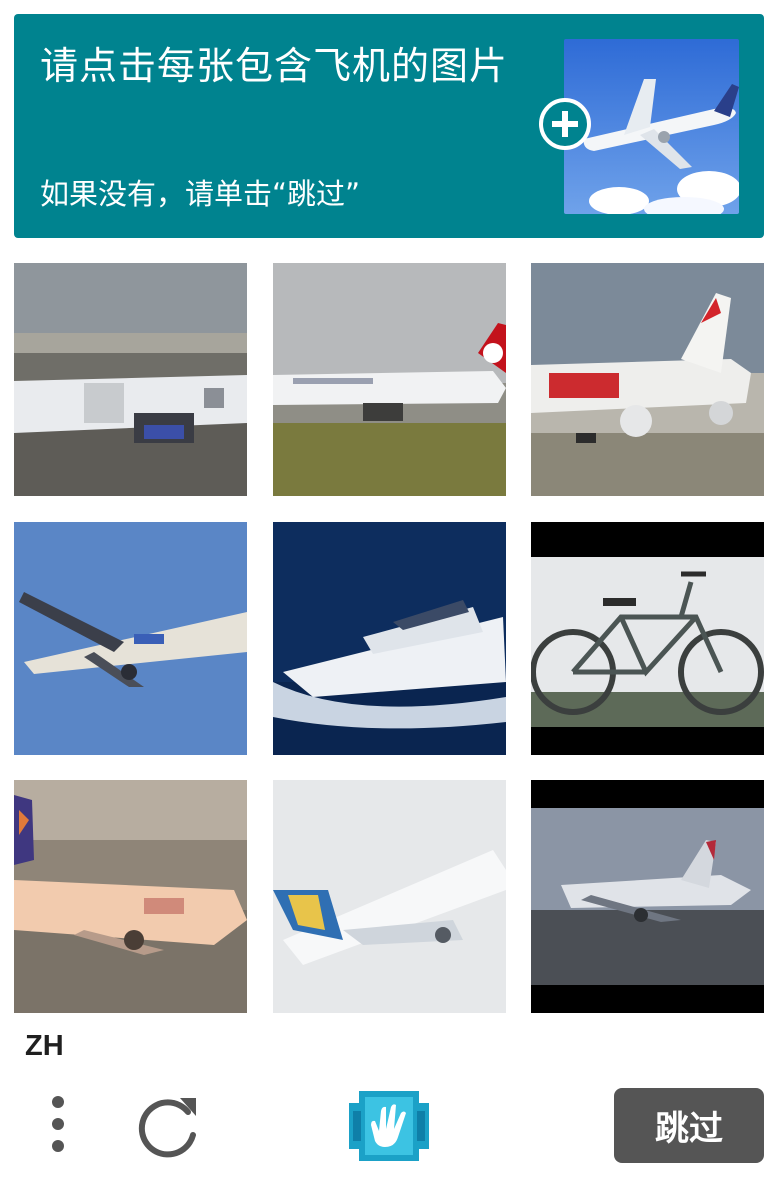  Describe the element at coordinates (58, 1125) in the screenshot. I see `vertical-dots-icon` at that location.